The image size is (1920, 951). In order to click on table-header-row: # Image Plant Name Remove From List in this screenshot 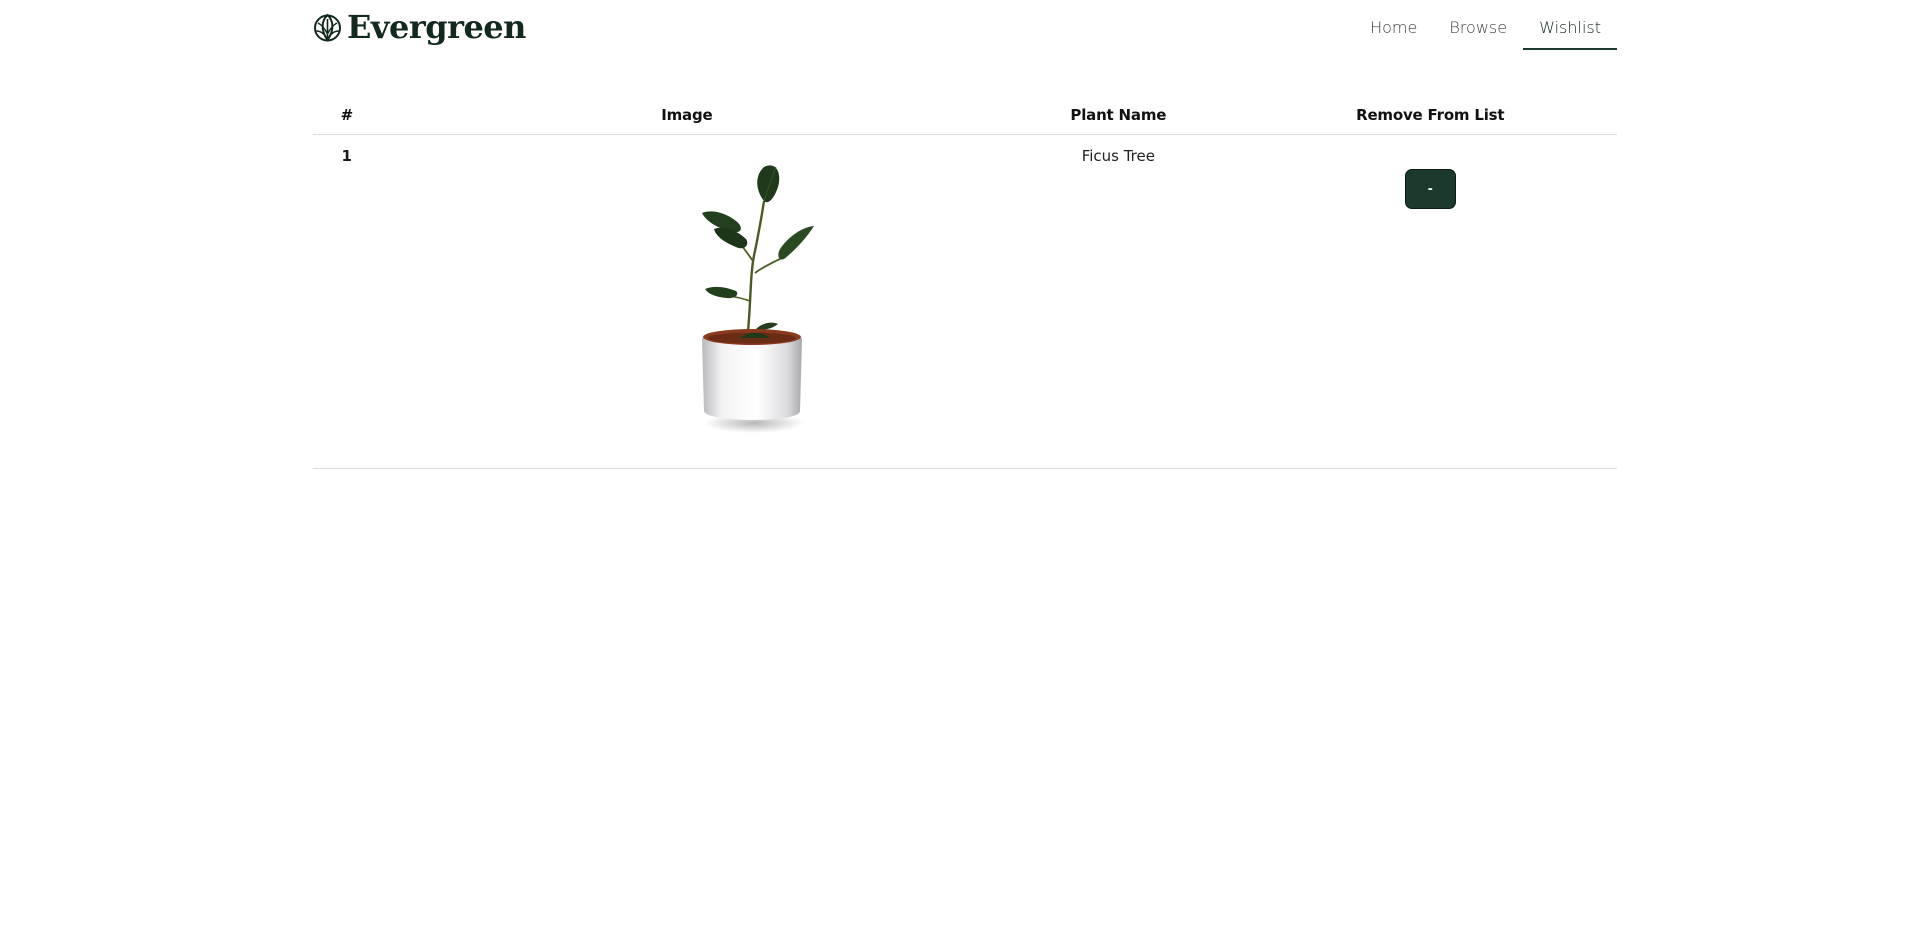, I will do `click(965, 115)`.